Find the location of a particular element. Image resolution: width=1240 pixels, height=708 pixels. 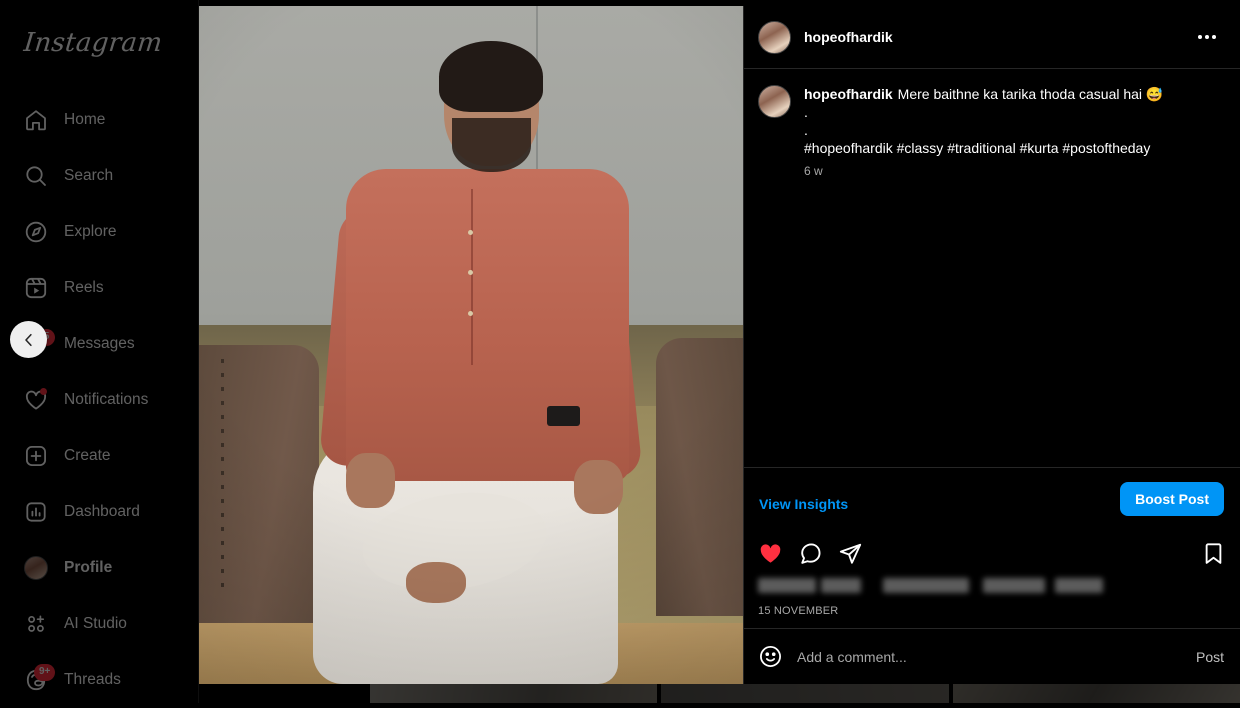

post-header: hopeofhardik is located at coordinates (992, 37).